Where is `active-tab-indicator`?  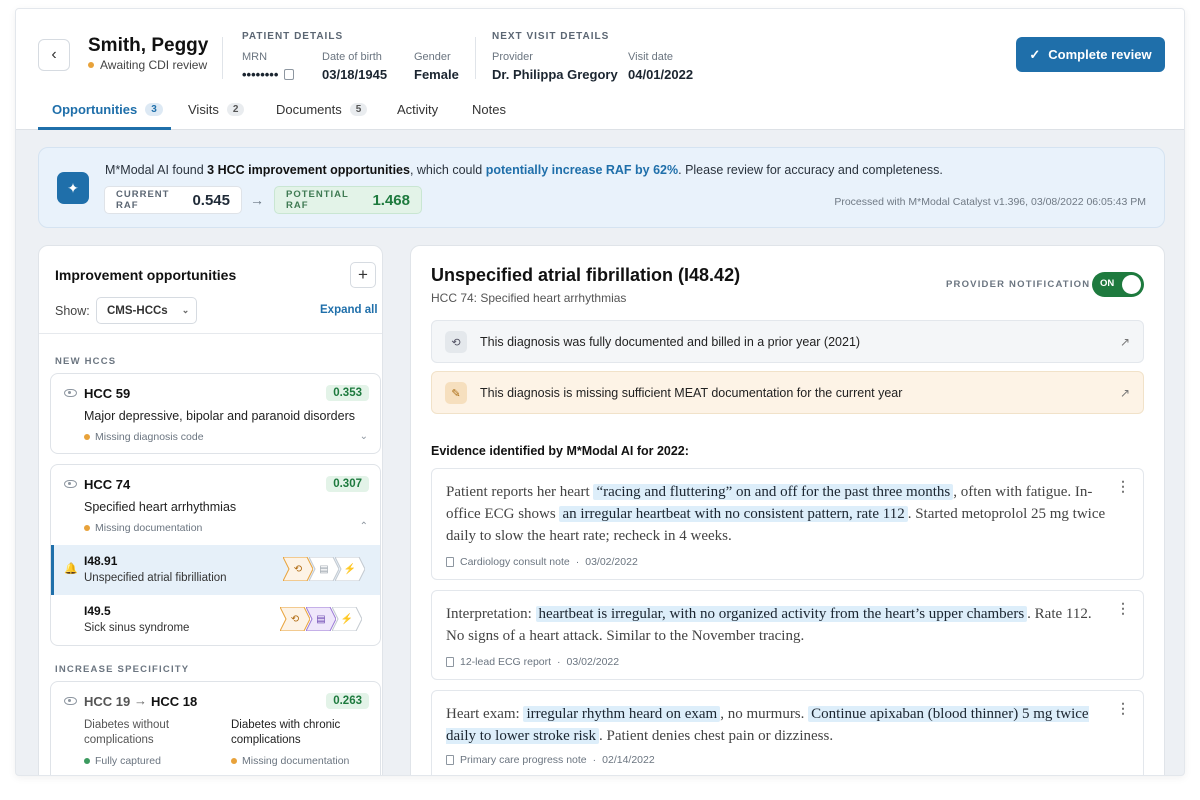 active-tab-indicator is located at coordinates (104, 128).